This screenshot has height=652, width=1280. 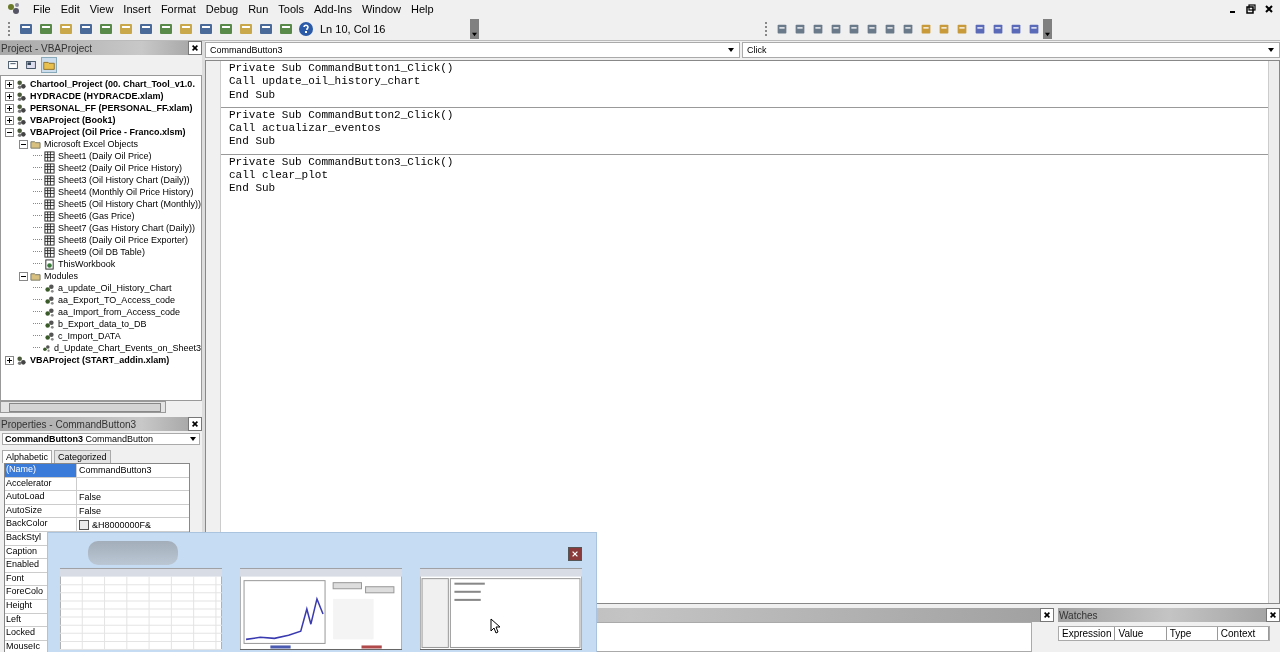 I want to click on tab: Alphabetic, so click(x=27, y=456).